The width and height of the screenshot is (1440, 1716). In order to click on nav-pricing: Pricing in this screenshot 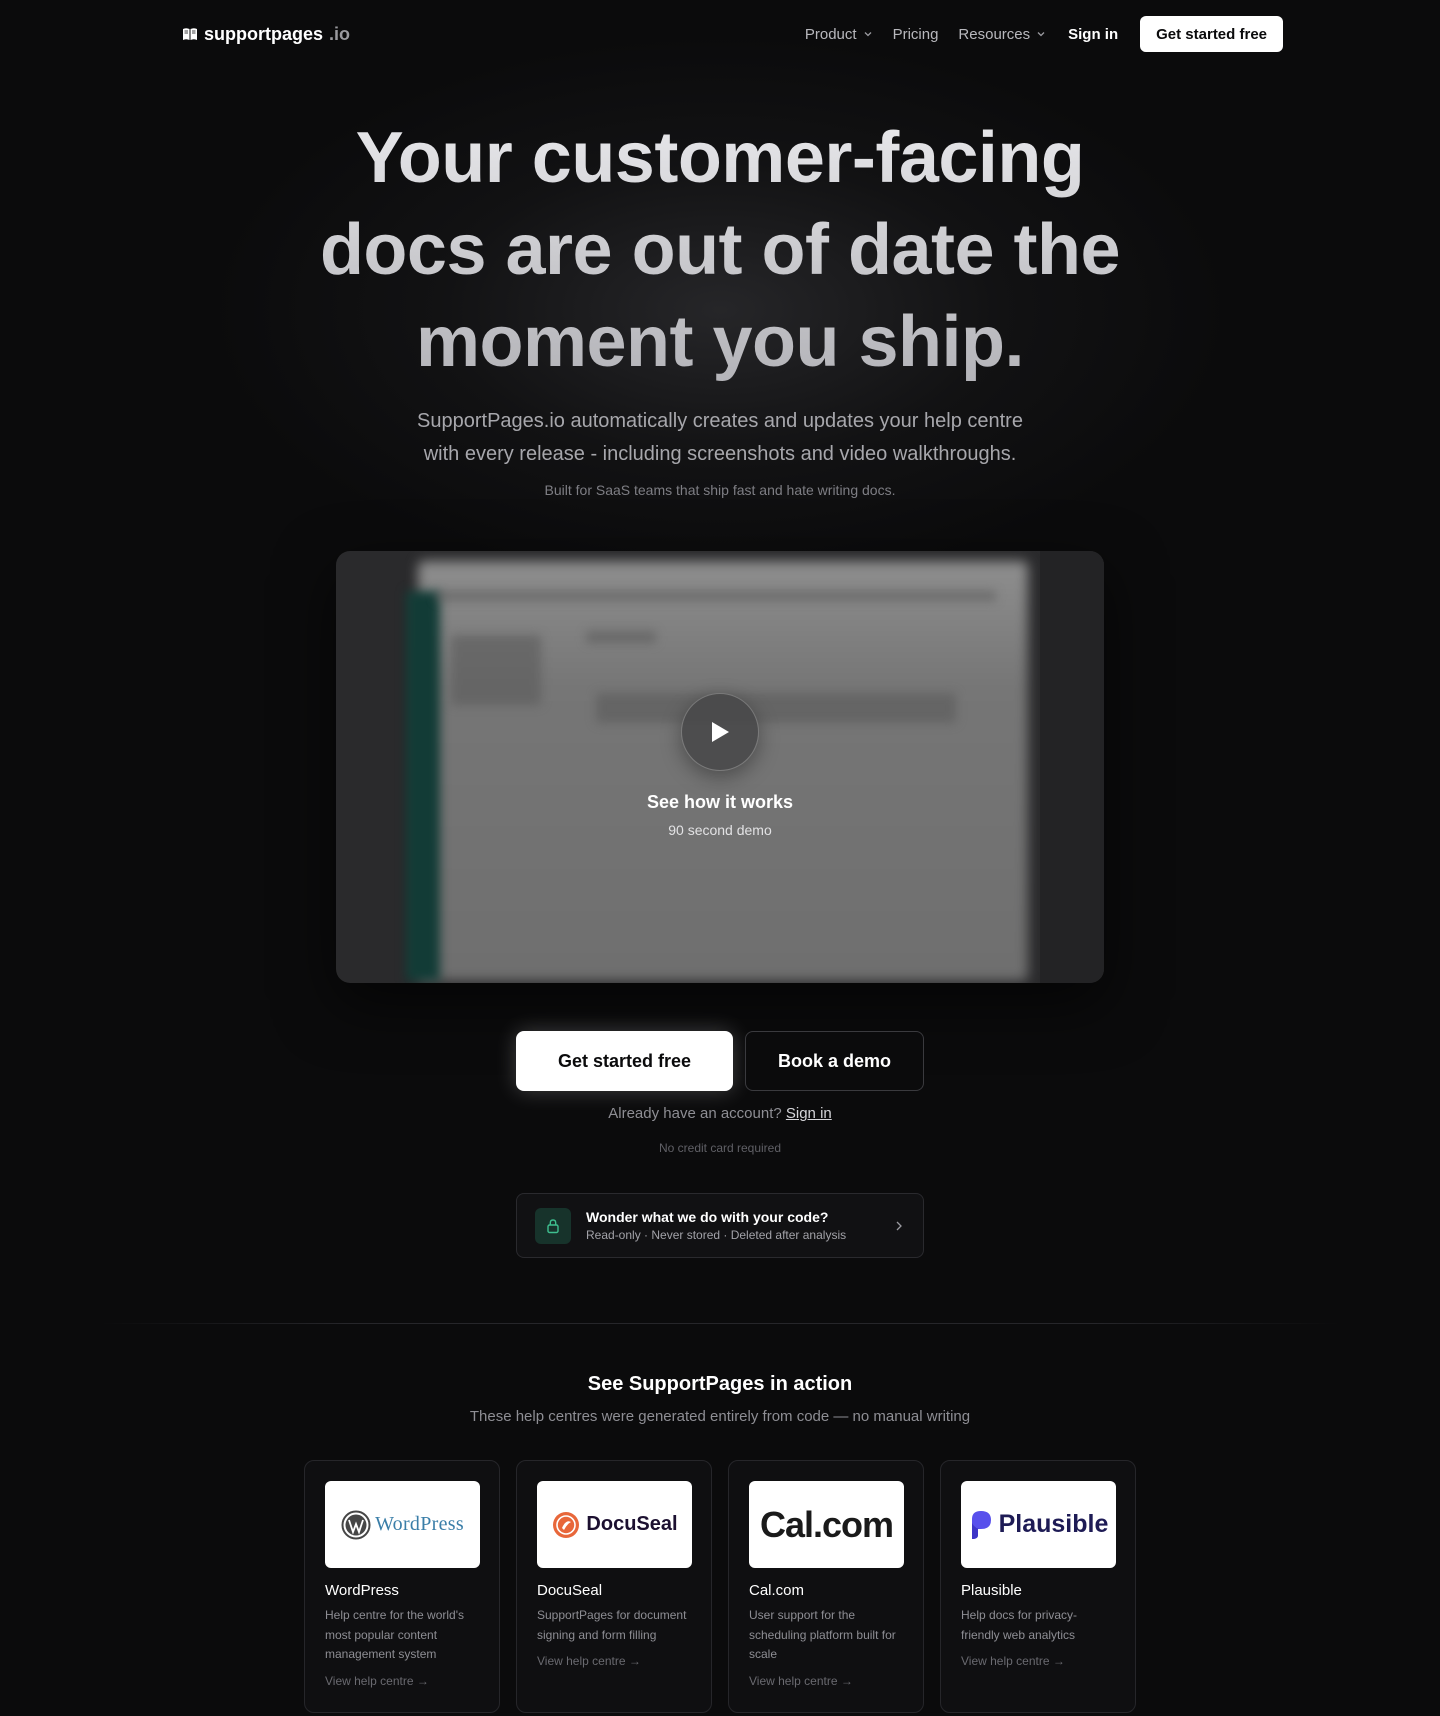, I will do `click(916, 34)`.